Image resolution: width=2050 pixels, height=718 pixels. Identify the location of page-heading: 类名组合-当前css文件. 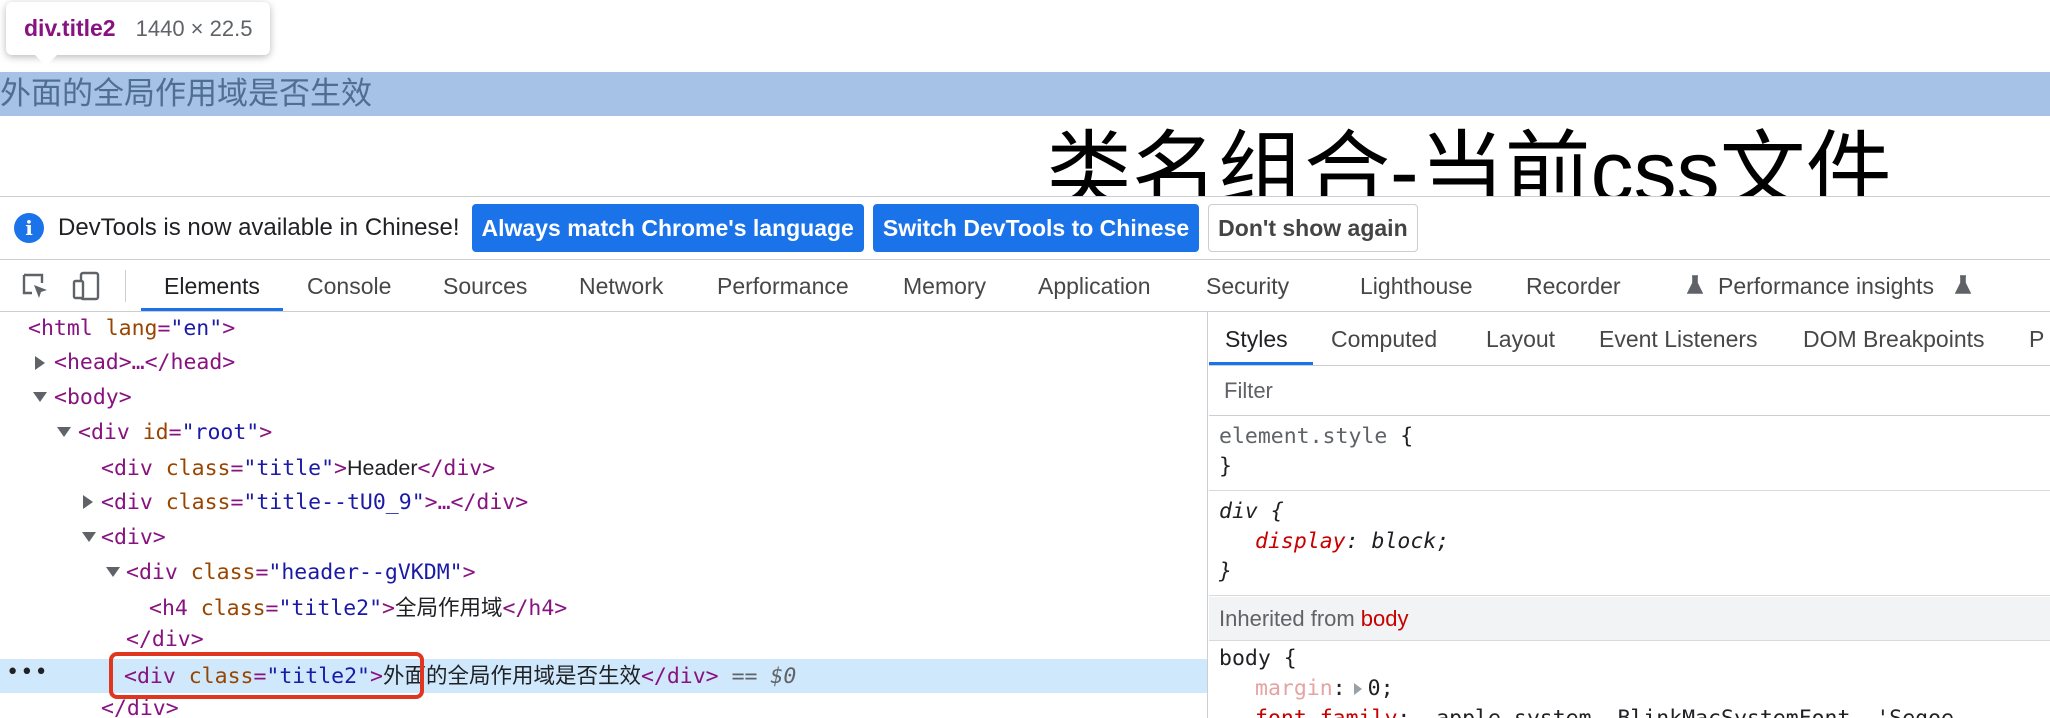
(1469, 160).